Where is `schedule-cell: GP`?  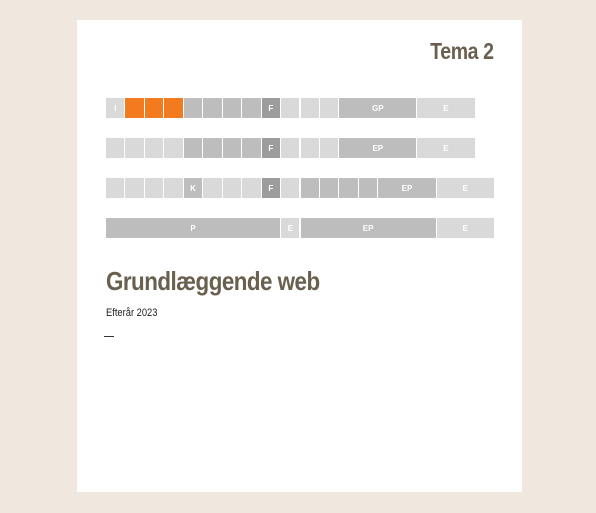 schedule-cell: GP is located at coordinates (378, 108).